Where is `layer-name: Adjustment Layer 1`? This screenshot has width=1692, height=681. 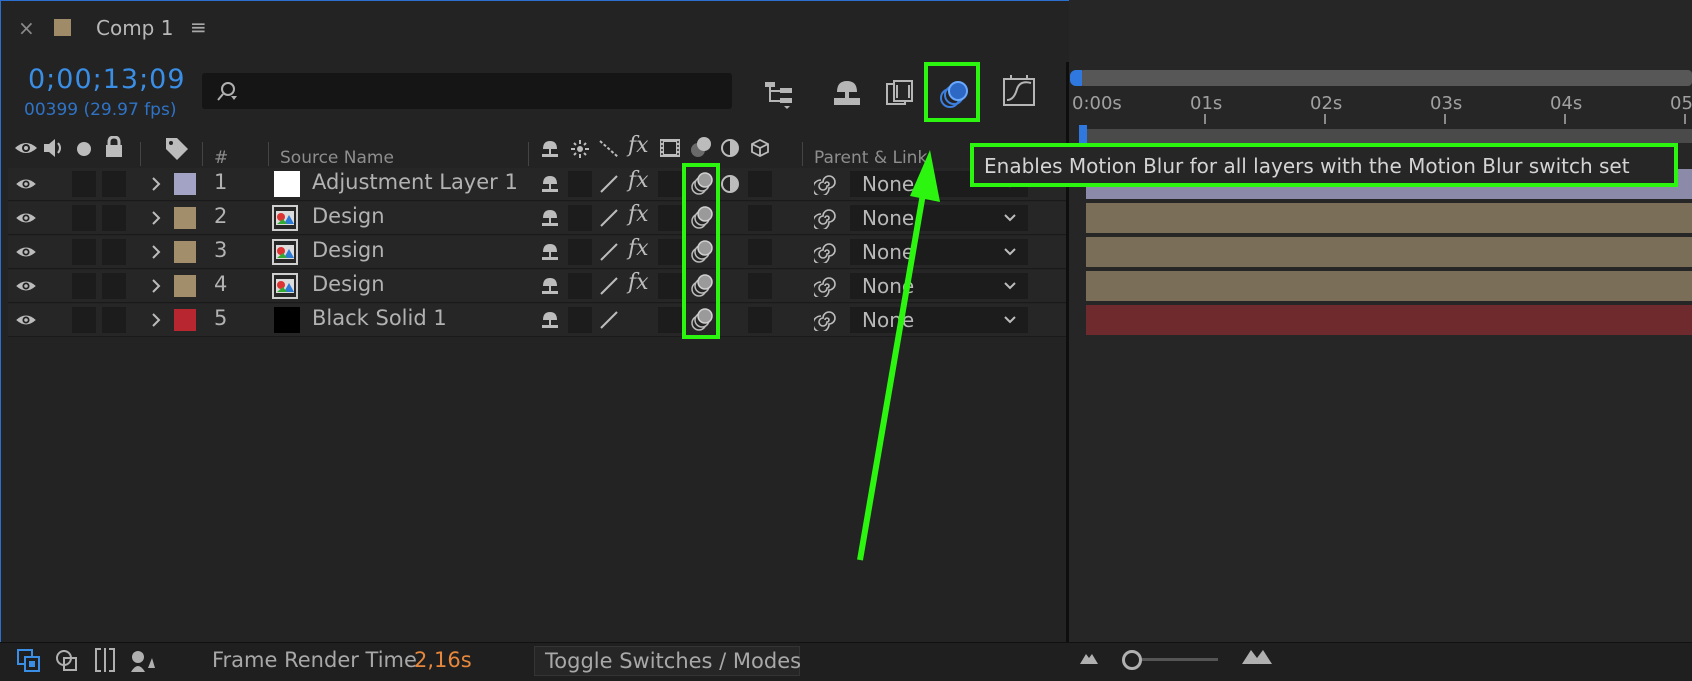 layer-name: Adjustment Layer 1 is located at coordinates (415, 182).